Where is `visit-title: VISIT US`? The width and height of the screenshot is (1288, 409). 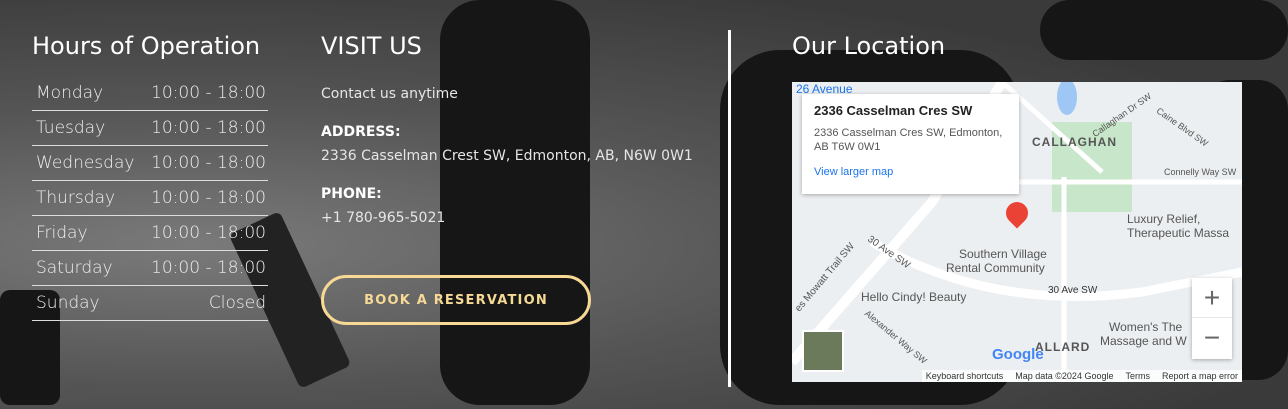
visit-title: VISIT US is located at coordinates (371, 46).